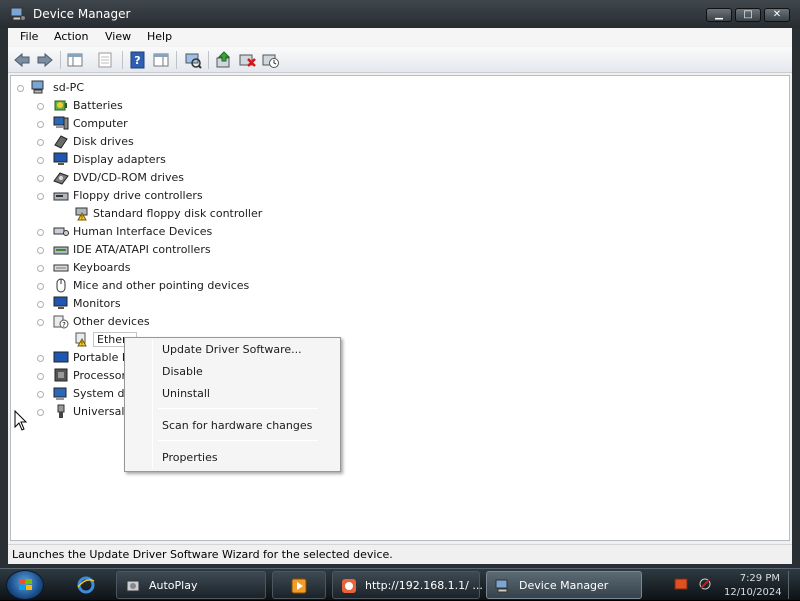 This screenshot has height=601, width=800. I want to click on autoplay-icon, so click(133, 586).